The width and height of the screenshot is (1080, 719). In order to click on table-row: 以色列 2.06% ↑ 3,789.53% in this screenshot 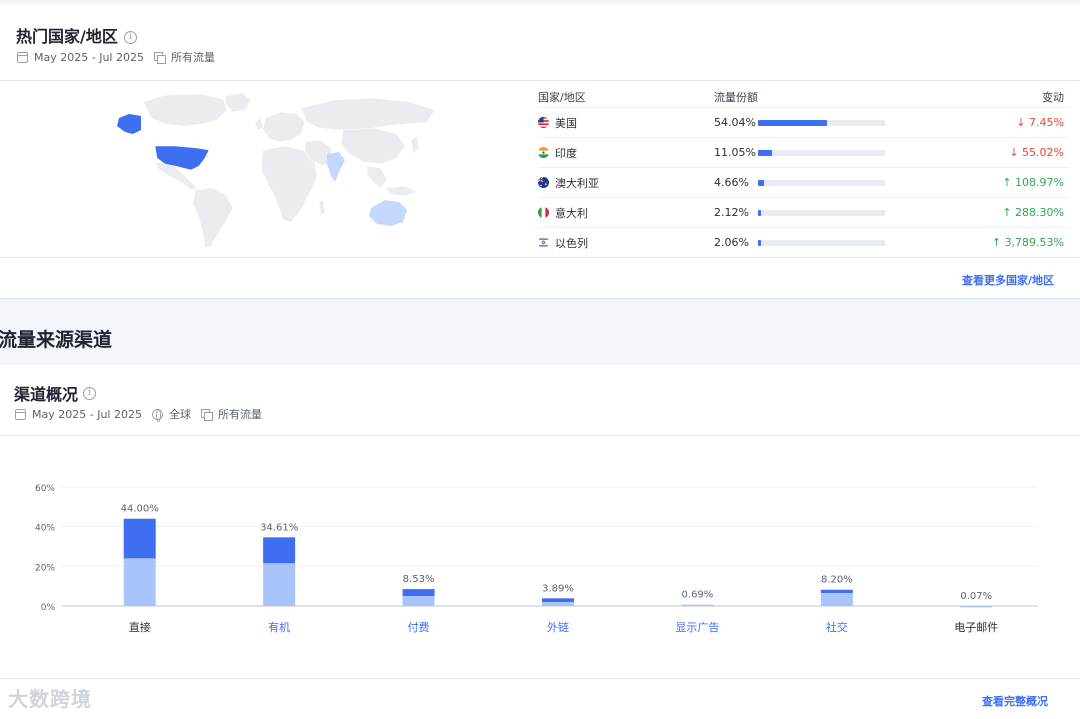, I will do `click(804, 243)`.